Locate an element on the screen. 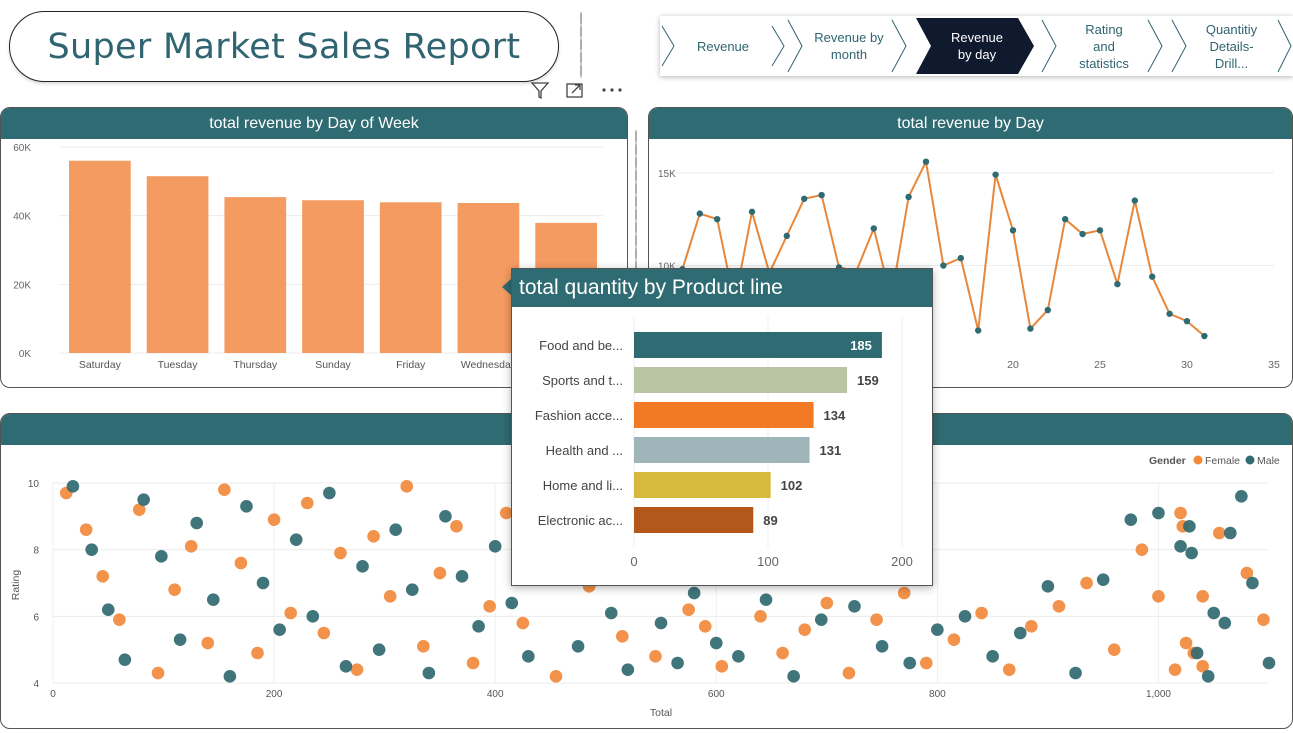 The width and height of the screenshot is (1293, 733). x-tick-label: 400 is located at coordinates (495, 694).